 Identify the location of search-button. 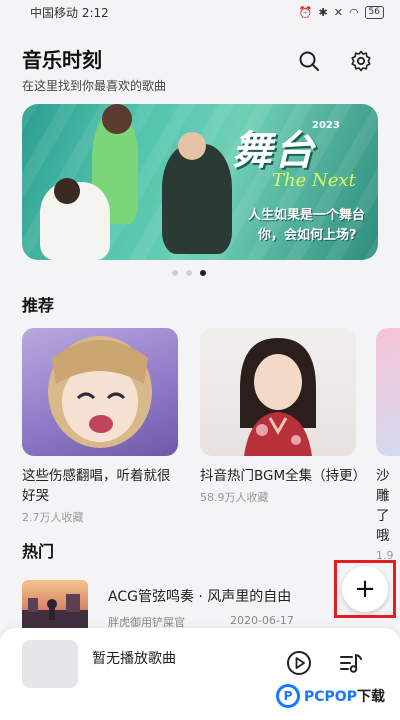
(309, 61).